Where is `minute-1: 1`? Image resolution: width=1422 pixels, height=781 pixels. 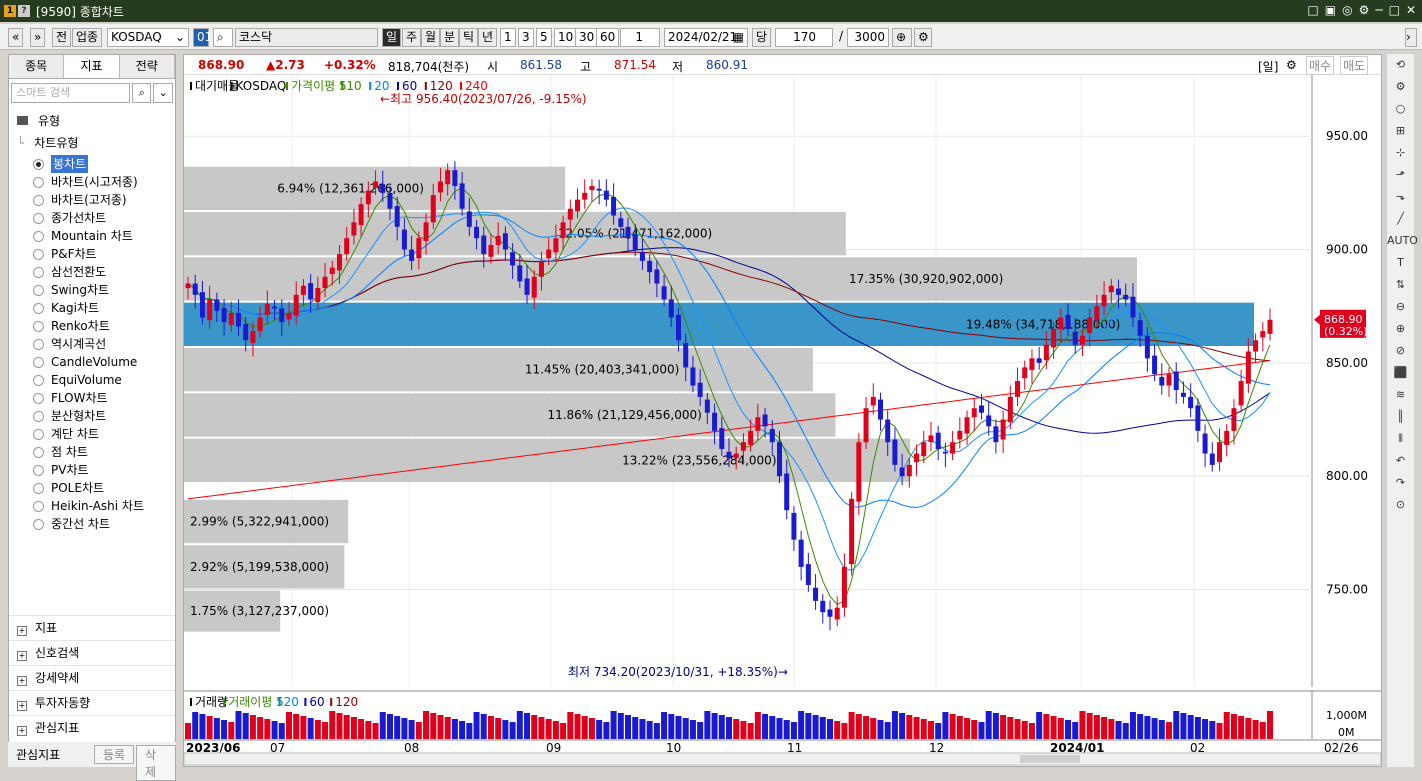
minute-1: 1 is located at coordinates (508, 37).